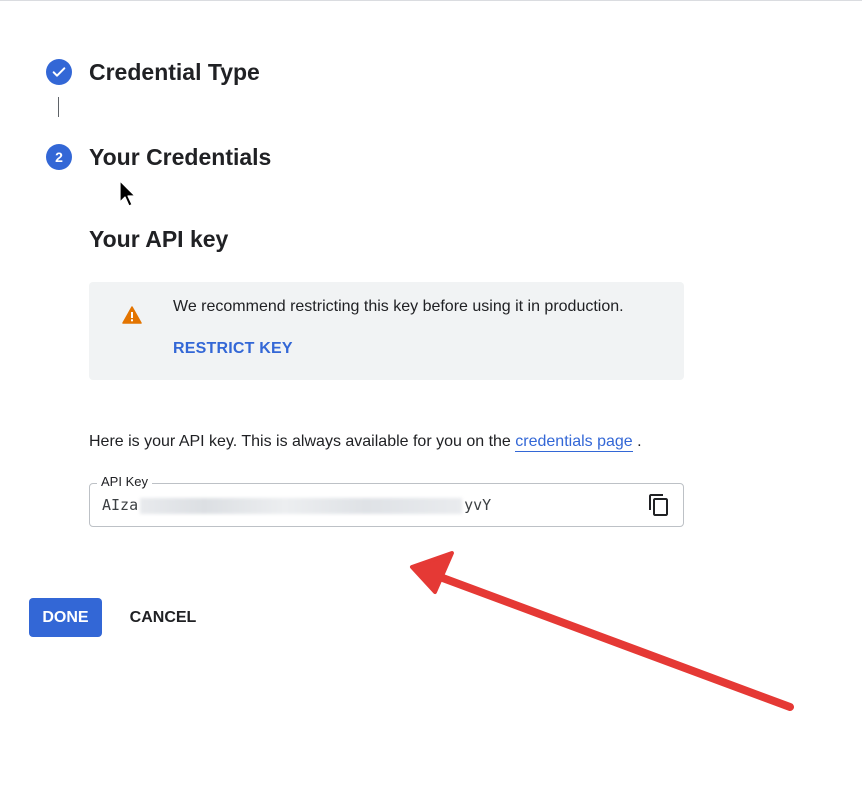 Image resolution: width=862 pixels, height=786 pixels. Describe the element at coordinates (163, 617) in the screenshot. I see `cancel-button: CANCEL` at that location.